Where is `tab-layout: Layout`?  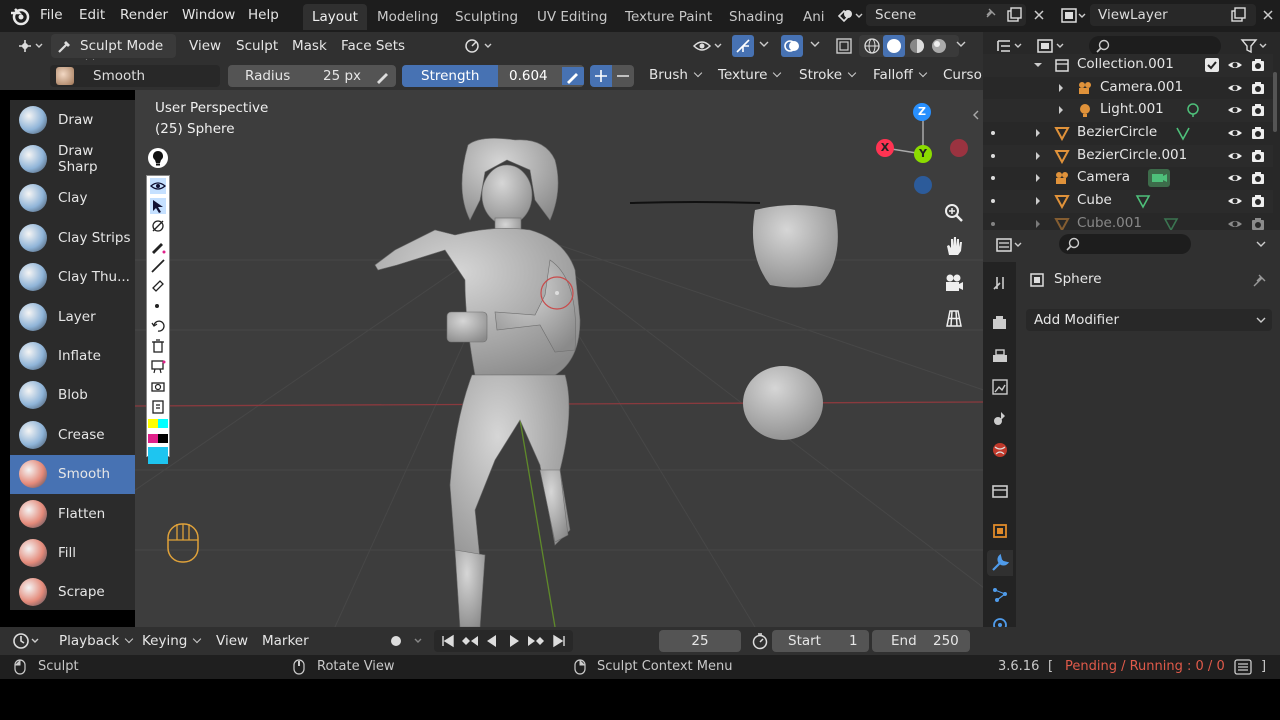 tab-layout: Layout is located at coordinates (335, 17).